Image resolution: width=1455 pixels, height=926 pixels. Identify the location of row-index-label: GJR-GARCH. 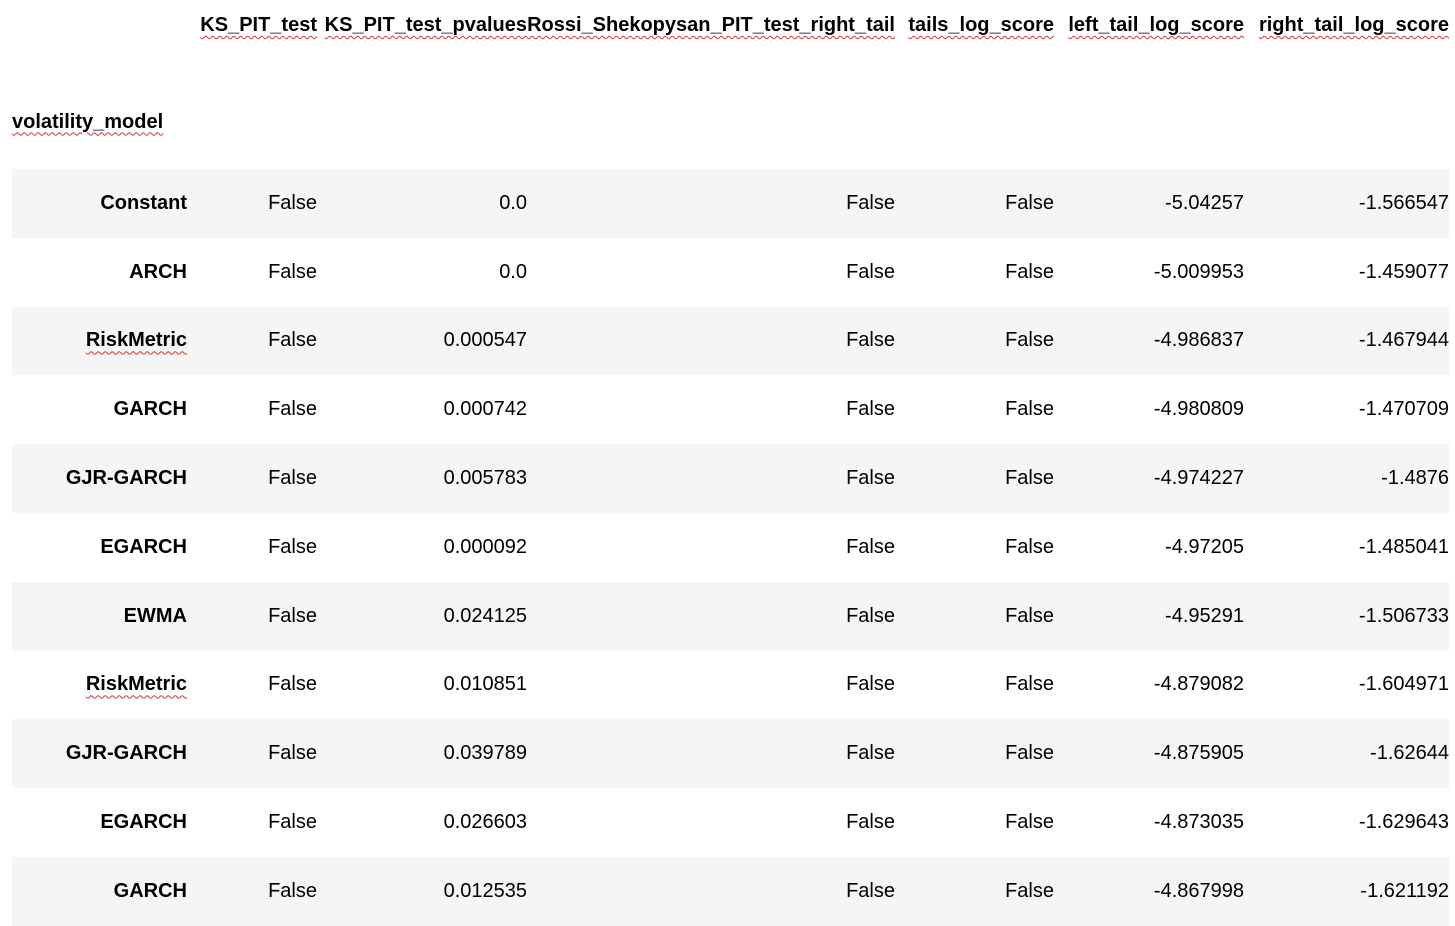
(126, 478).